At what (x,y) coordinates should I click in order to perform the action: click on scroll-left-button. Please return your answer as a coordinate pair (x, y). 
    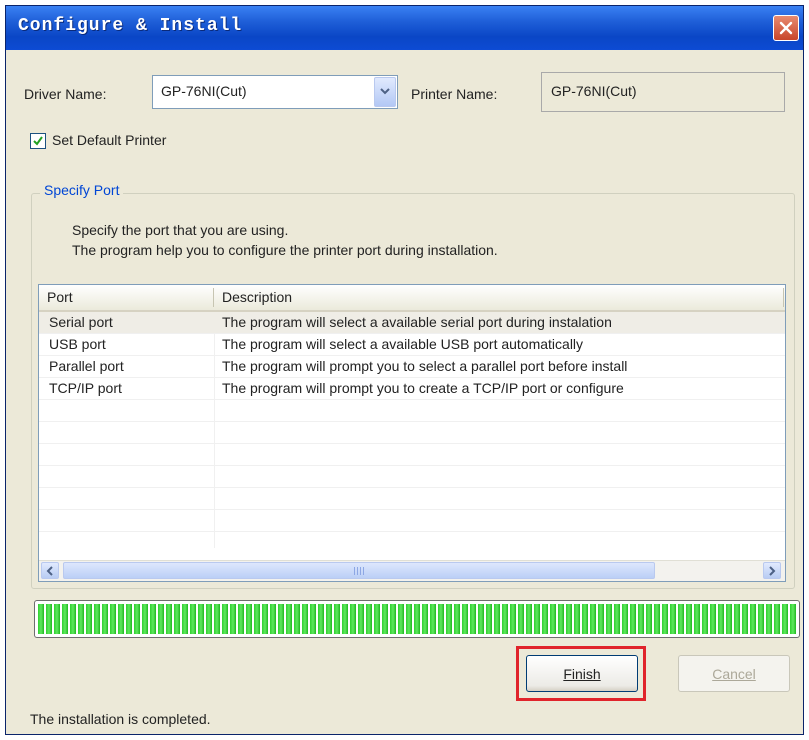
    Looking at the image, I should click on (50, 570).